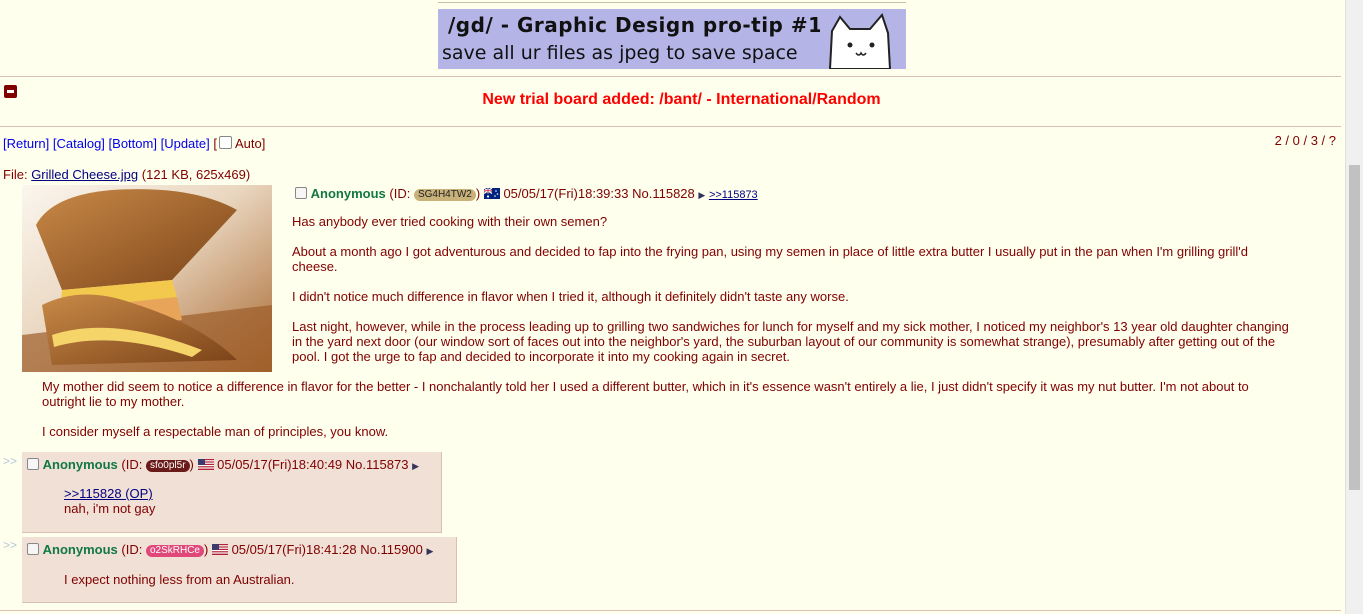 The image size is (1363, 614). Describe the element at coordinates (294, 549) in the screenshot. I see `post-datetime: 05/05/17(Fri)18:41:28` at that location.